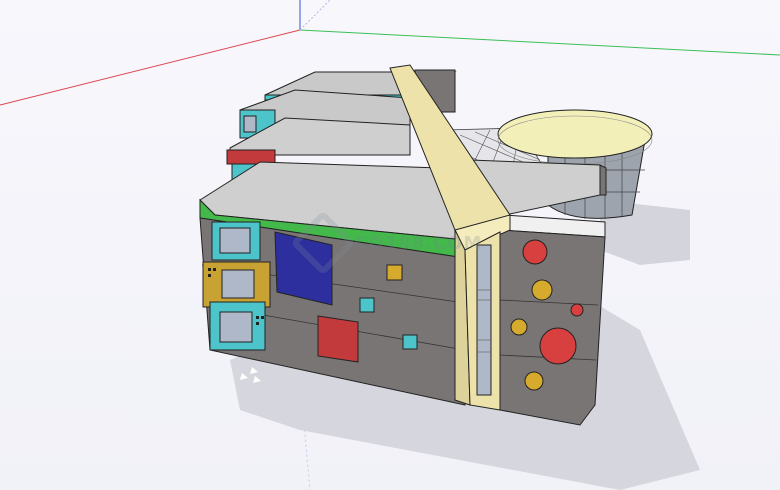 This screenshot has height=490, width=780. I want to click on rear-terrace-edge, so click(603, 180).